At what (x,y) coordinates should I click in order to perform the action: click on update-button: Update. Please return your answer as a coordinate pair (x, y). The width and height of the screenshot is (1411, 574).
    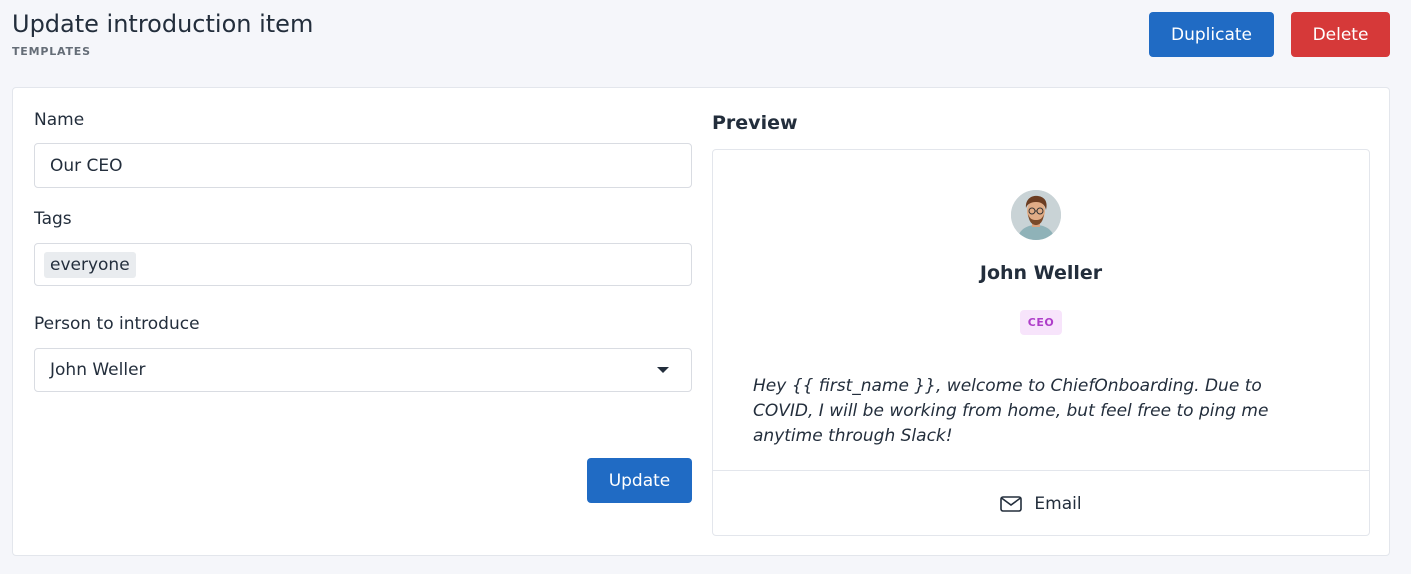
    Looking at the image, I should click on (639, 480).